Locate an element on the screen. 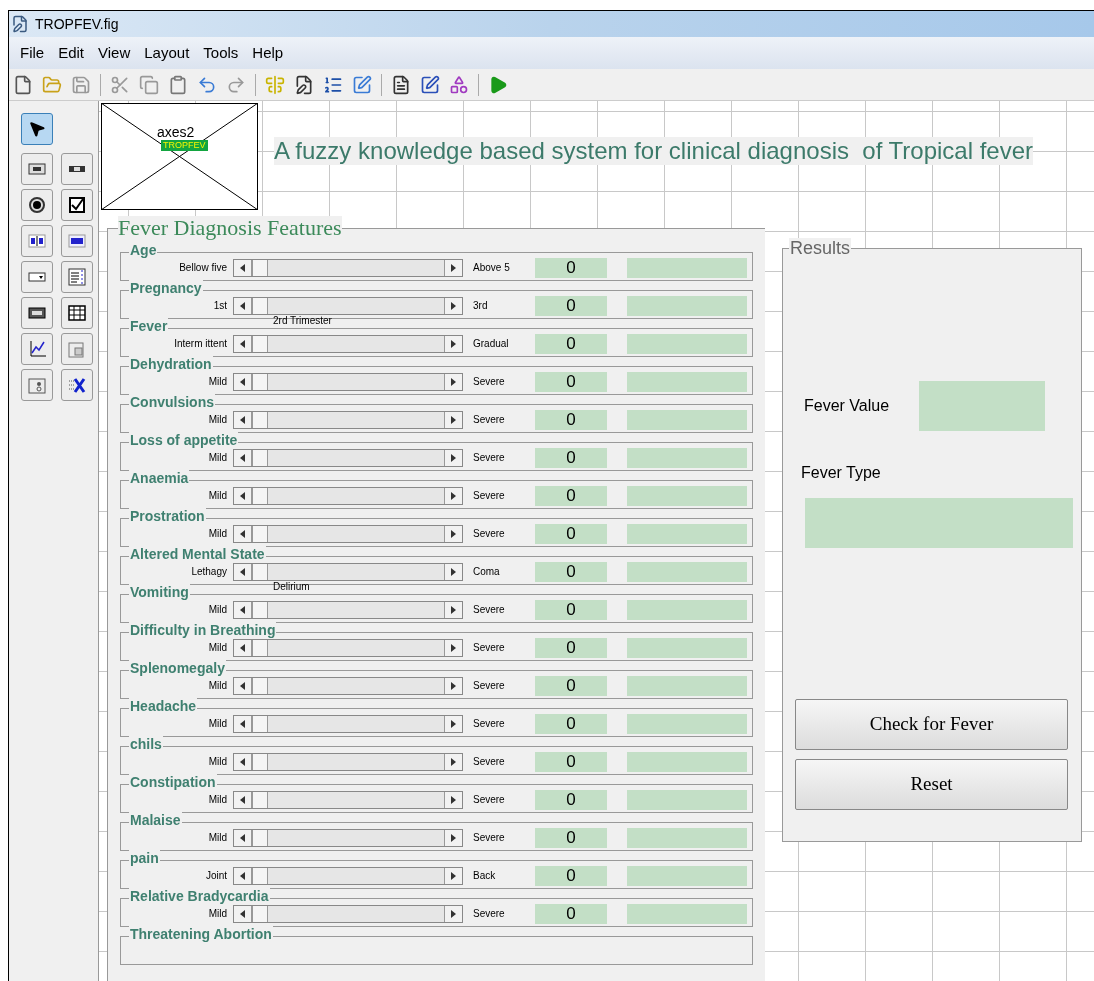 Image resolution: width=1094 pixels, height=981 pixels. edit-icon is located at coordinates (430, 84).